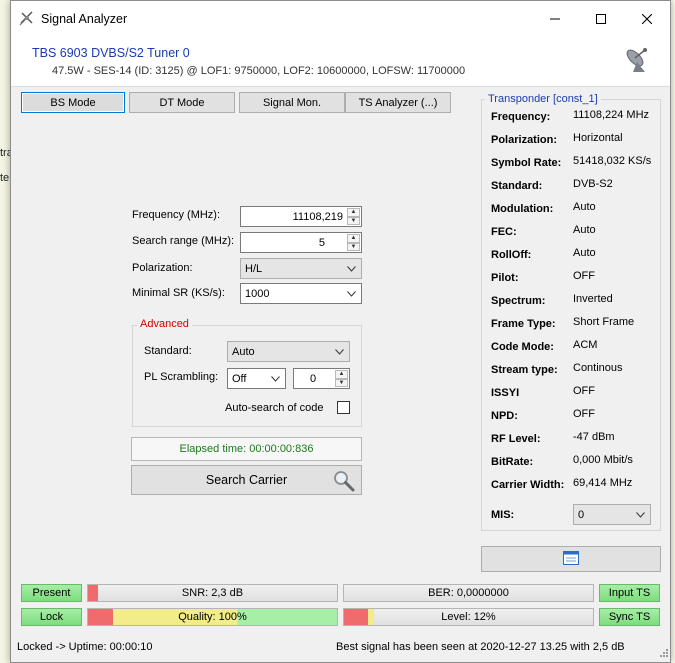 The width and height of the screenshot is (675, 663). What do you see at coordinates (51, 617) in the screenshot?
I see `lock-indicator: Lock` at bounding box center [51, 617].